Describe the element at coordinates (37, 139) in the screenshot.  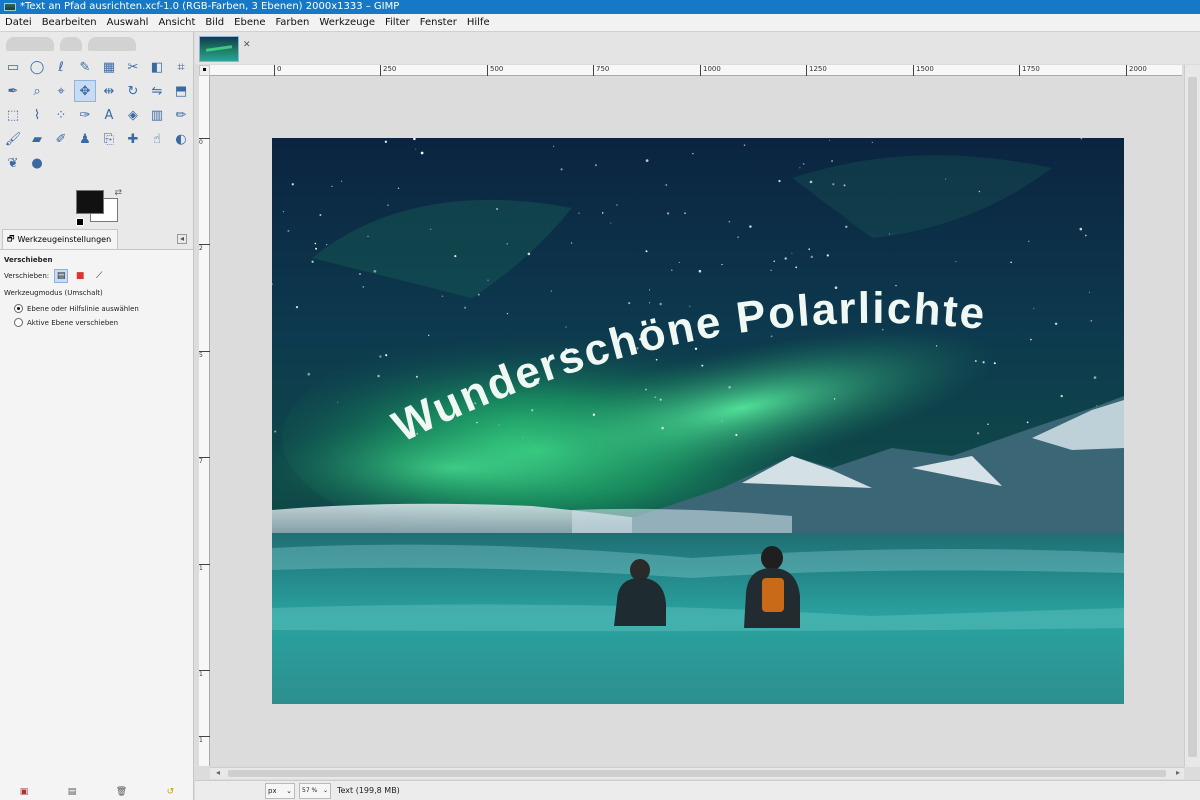
I see `eraser-icon: ▰` at that location.